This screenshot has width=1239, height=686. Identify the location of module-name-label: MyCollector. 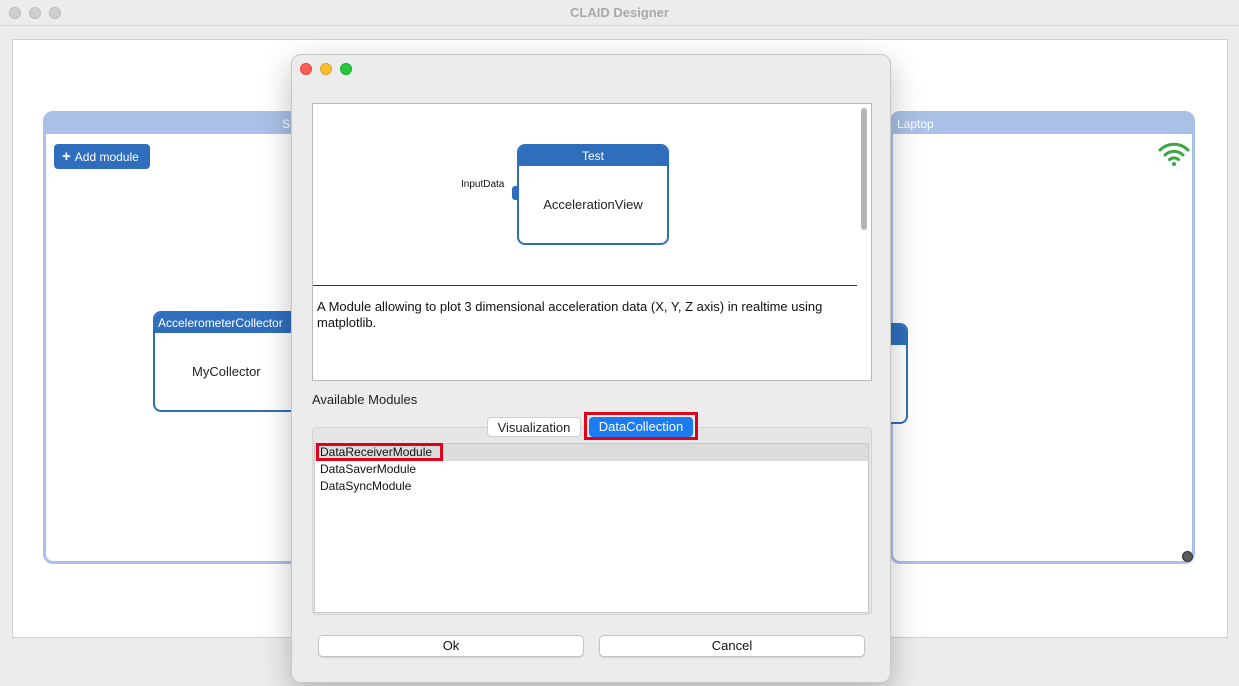
(226, 371).